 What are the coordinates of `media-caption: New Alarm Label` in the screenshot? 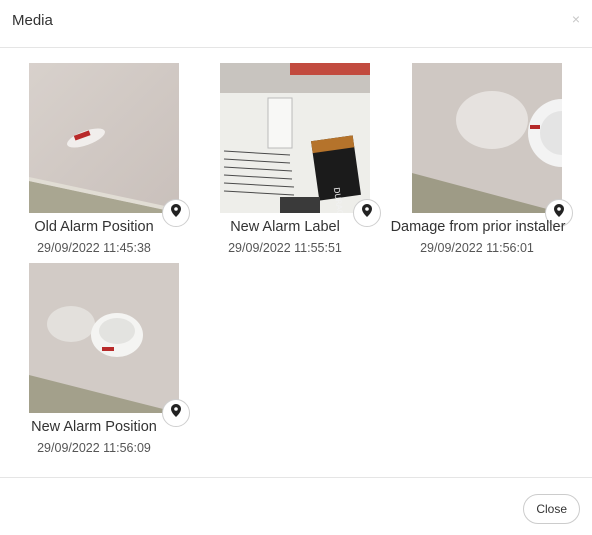 It's located at (285, 227).